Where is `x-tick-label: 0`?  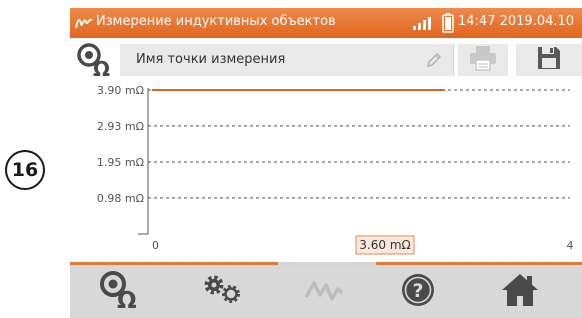
x-tick-label: 0 is located at coordinates (155, 245).